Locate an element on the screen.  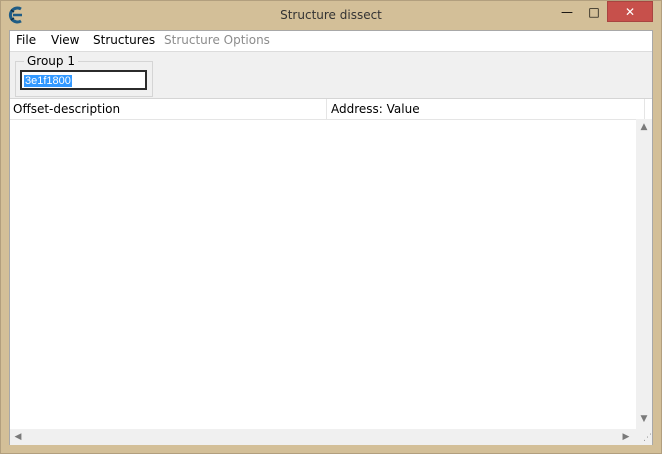
menu-structures: Structures is located at coordinates (124, 40).